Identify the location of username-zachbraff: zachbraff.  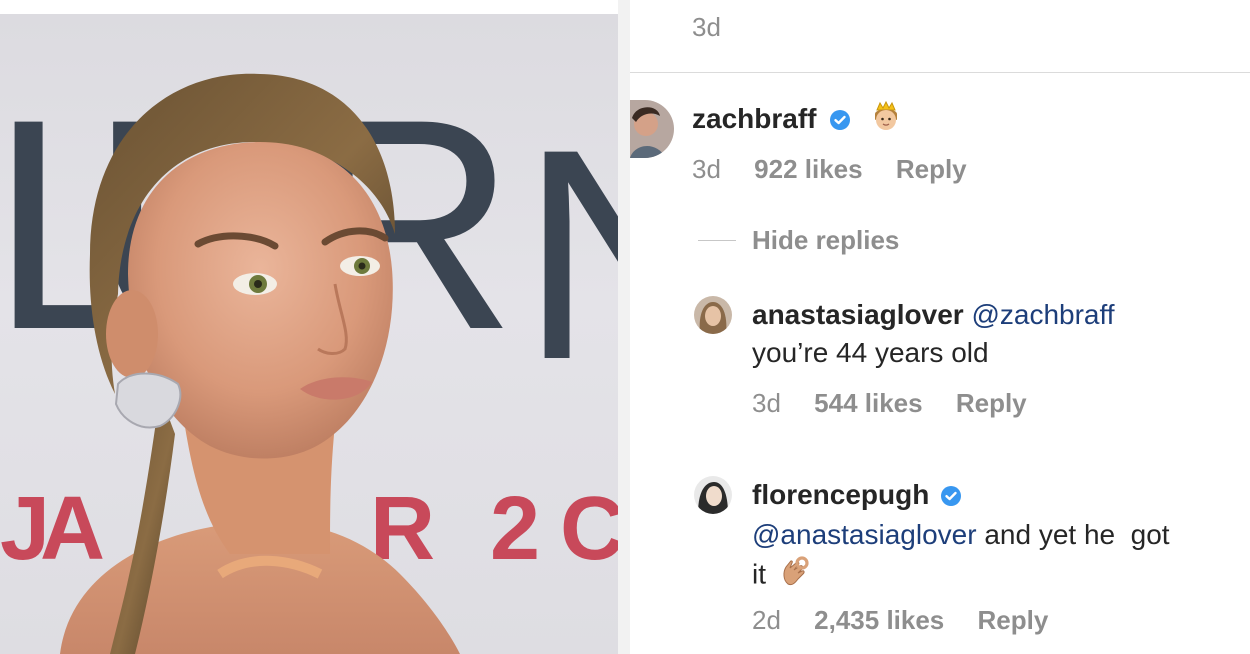
(754, 118).